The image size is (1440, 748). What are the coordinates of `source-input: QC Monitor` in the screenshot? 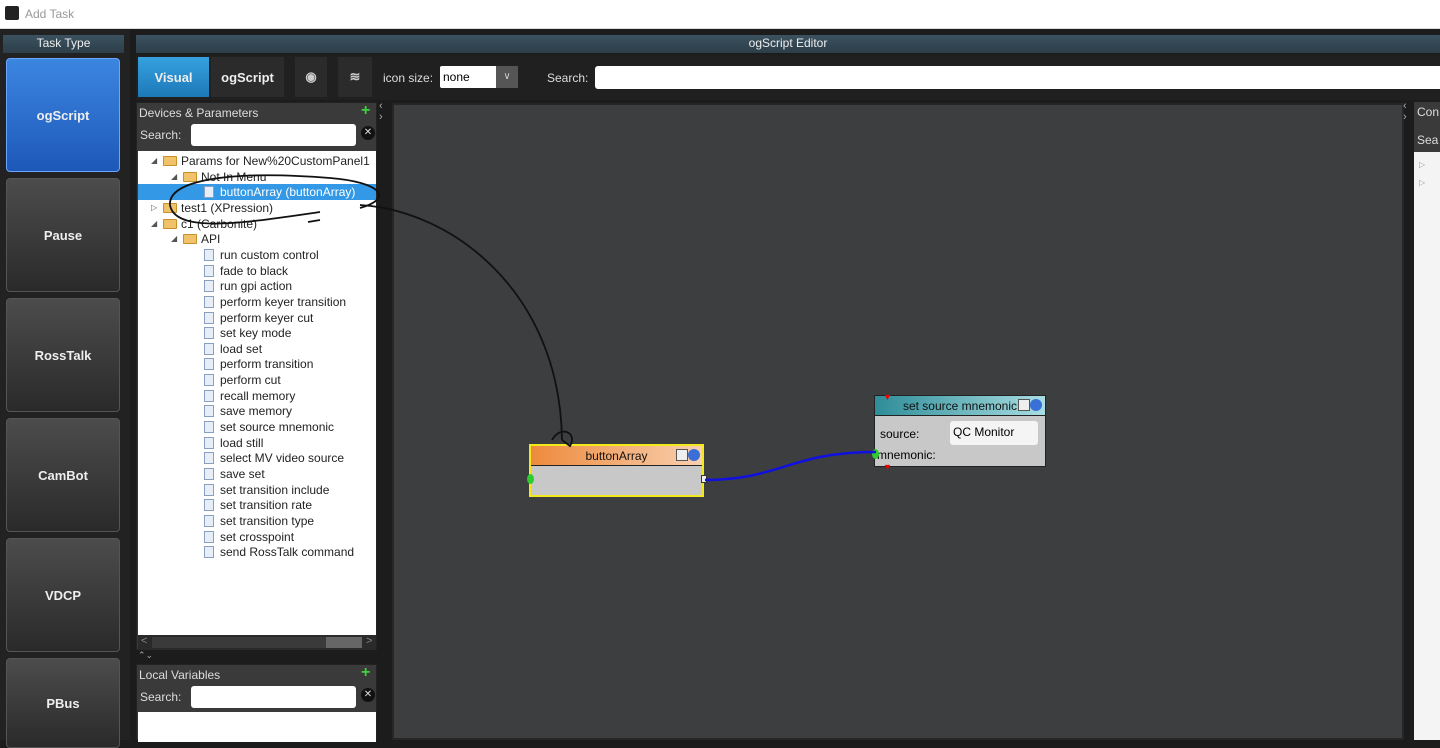 It's located at (994, 433).